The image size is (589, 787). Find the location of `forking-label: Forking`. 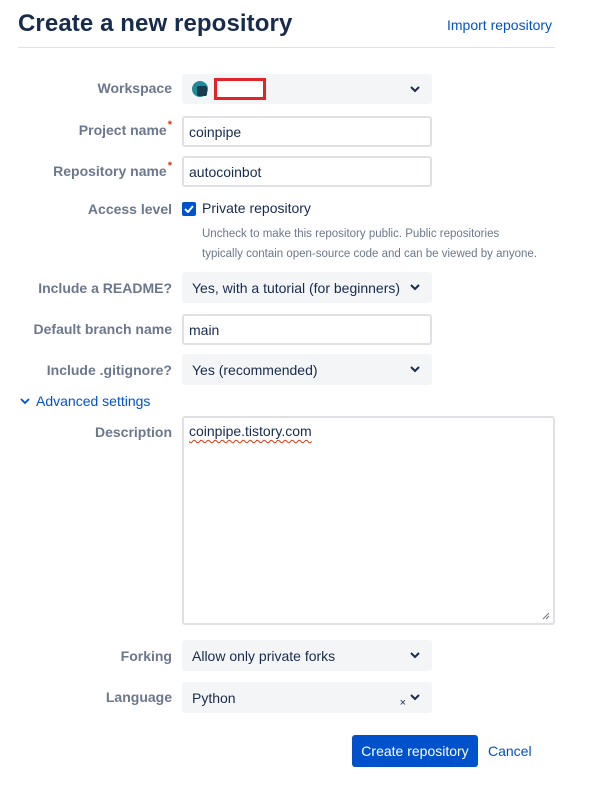

forking-label: Forking is located at coordinates (146, 656).